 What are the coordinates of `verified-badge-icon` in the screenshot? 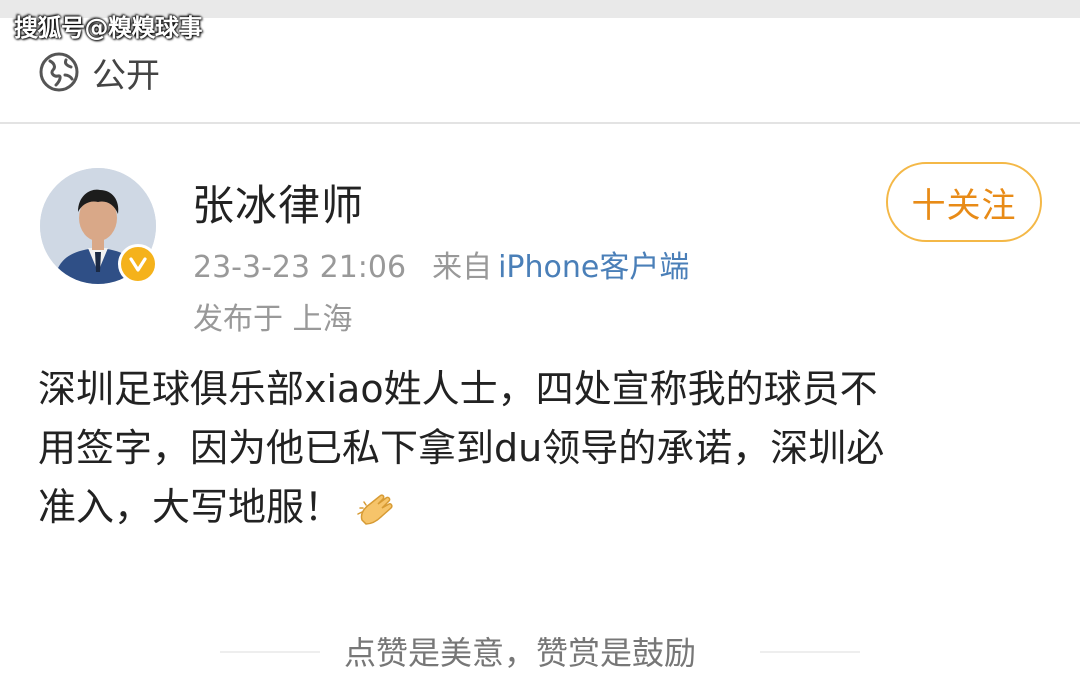 It's located at (138, 264).